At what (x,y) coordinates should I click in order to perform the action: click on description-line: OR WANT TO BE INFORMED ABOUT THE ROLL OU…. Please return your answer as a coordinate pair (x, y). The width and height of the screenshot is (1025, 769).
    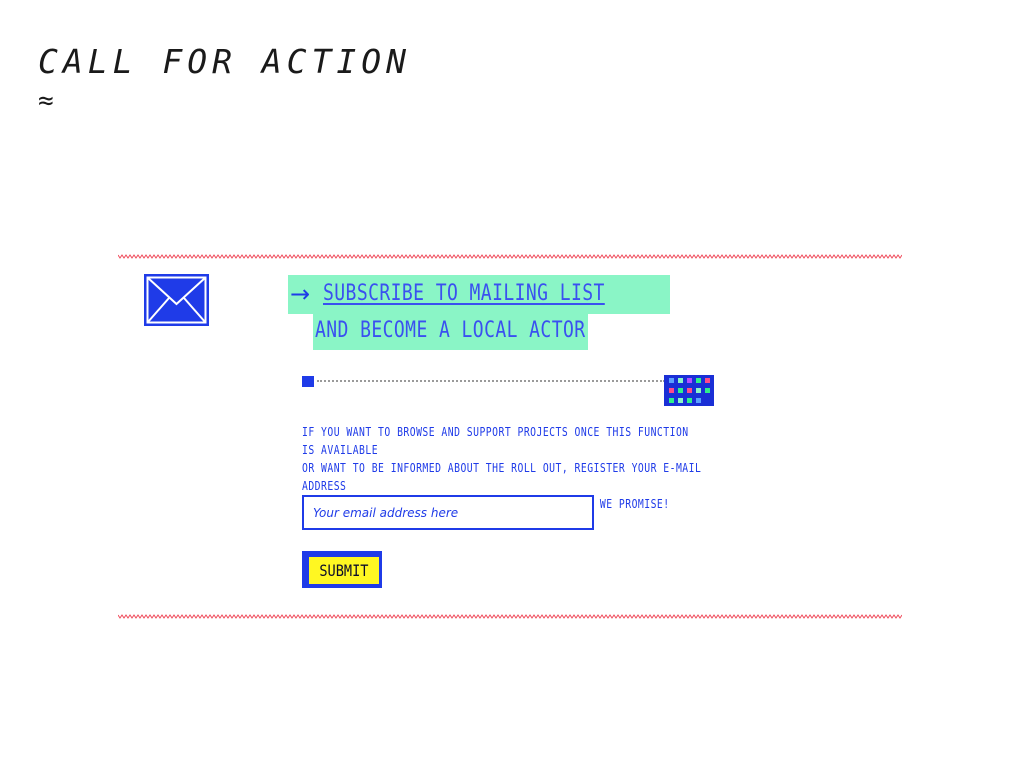
    Looking at the image, I should click on (502, 476).